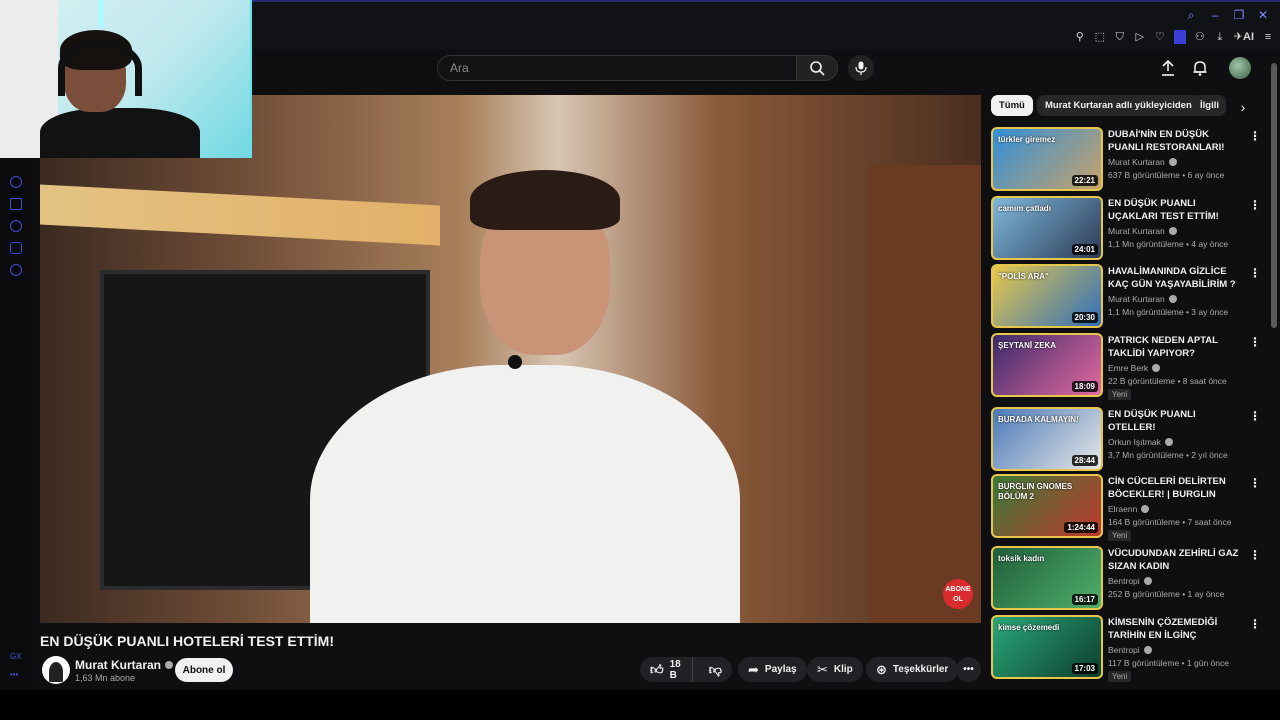  I want to click on recommendation-channel-name: Emre Berk, so click(1128, 368).